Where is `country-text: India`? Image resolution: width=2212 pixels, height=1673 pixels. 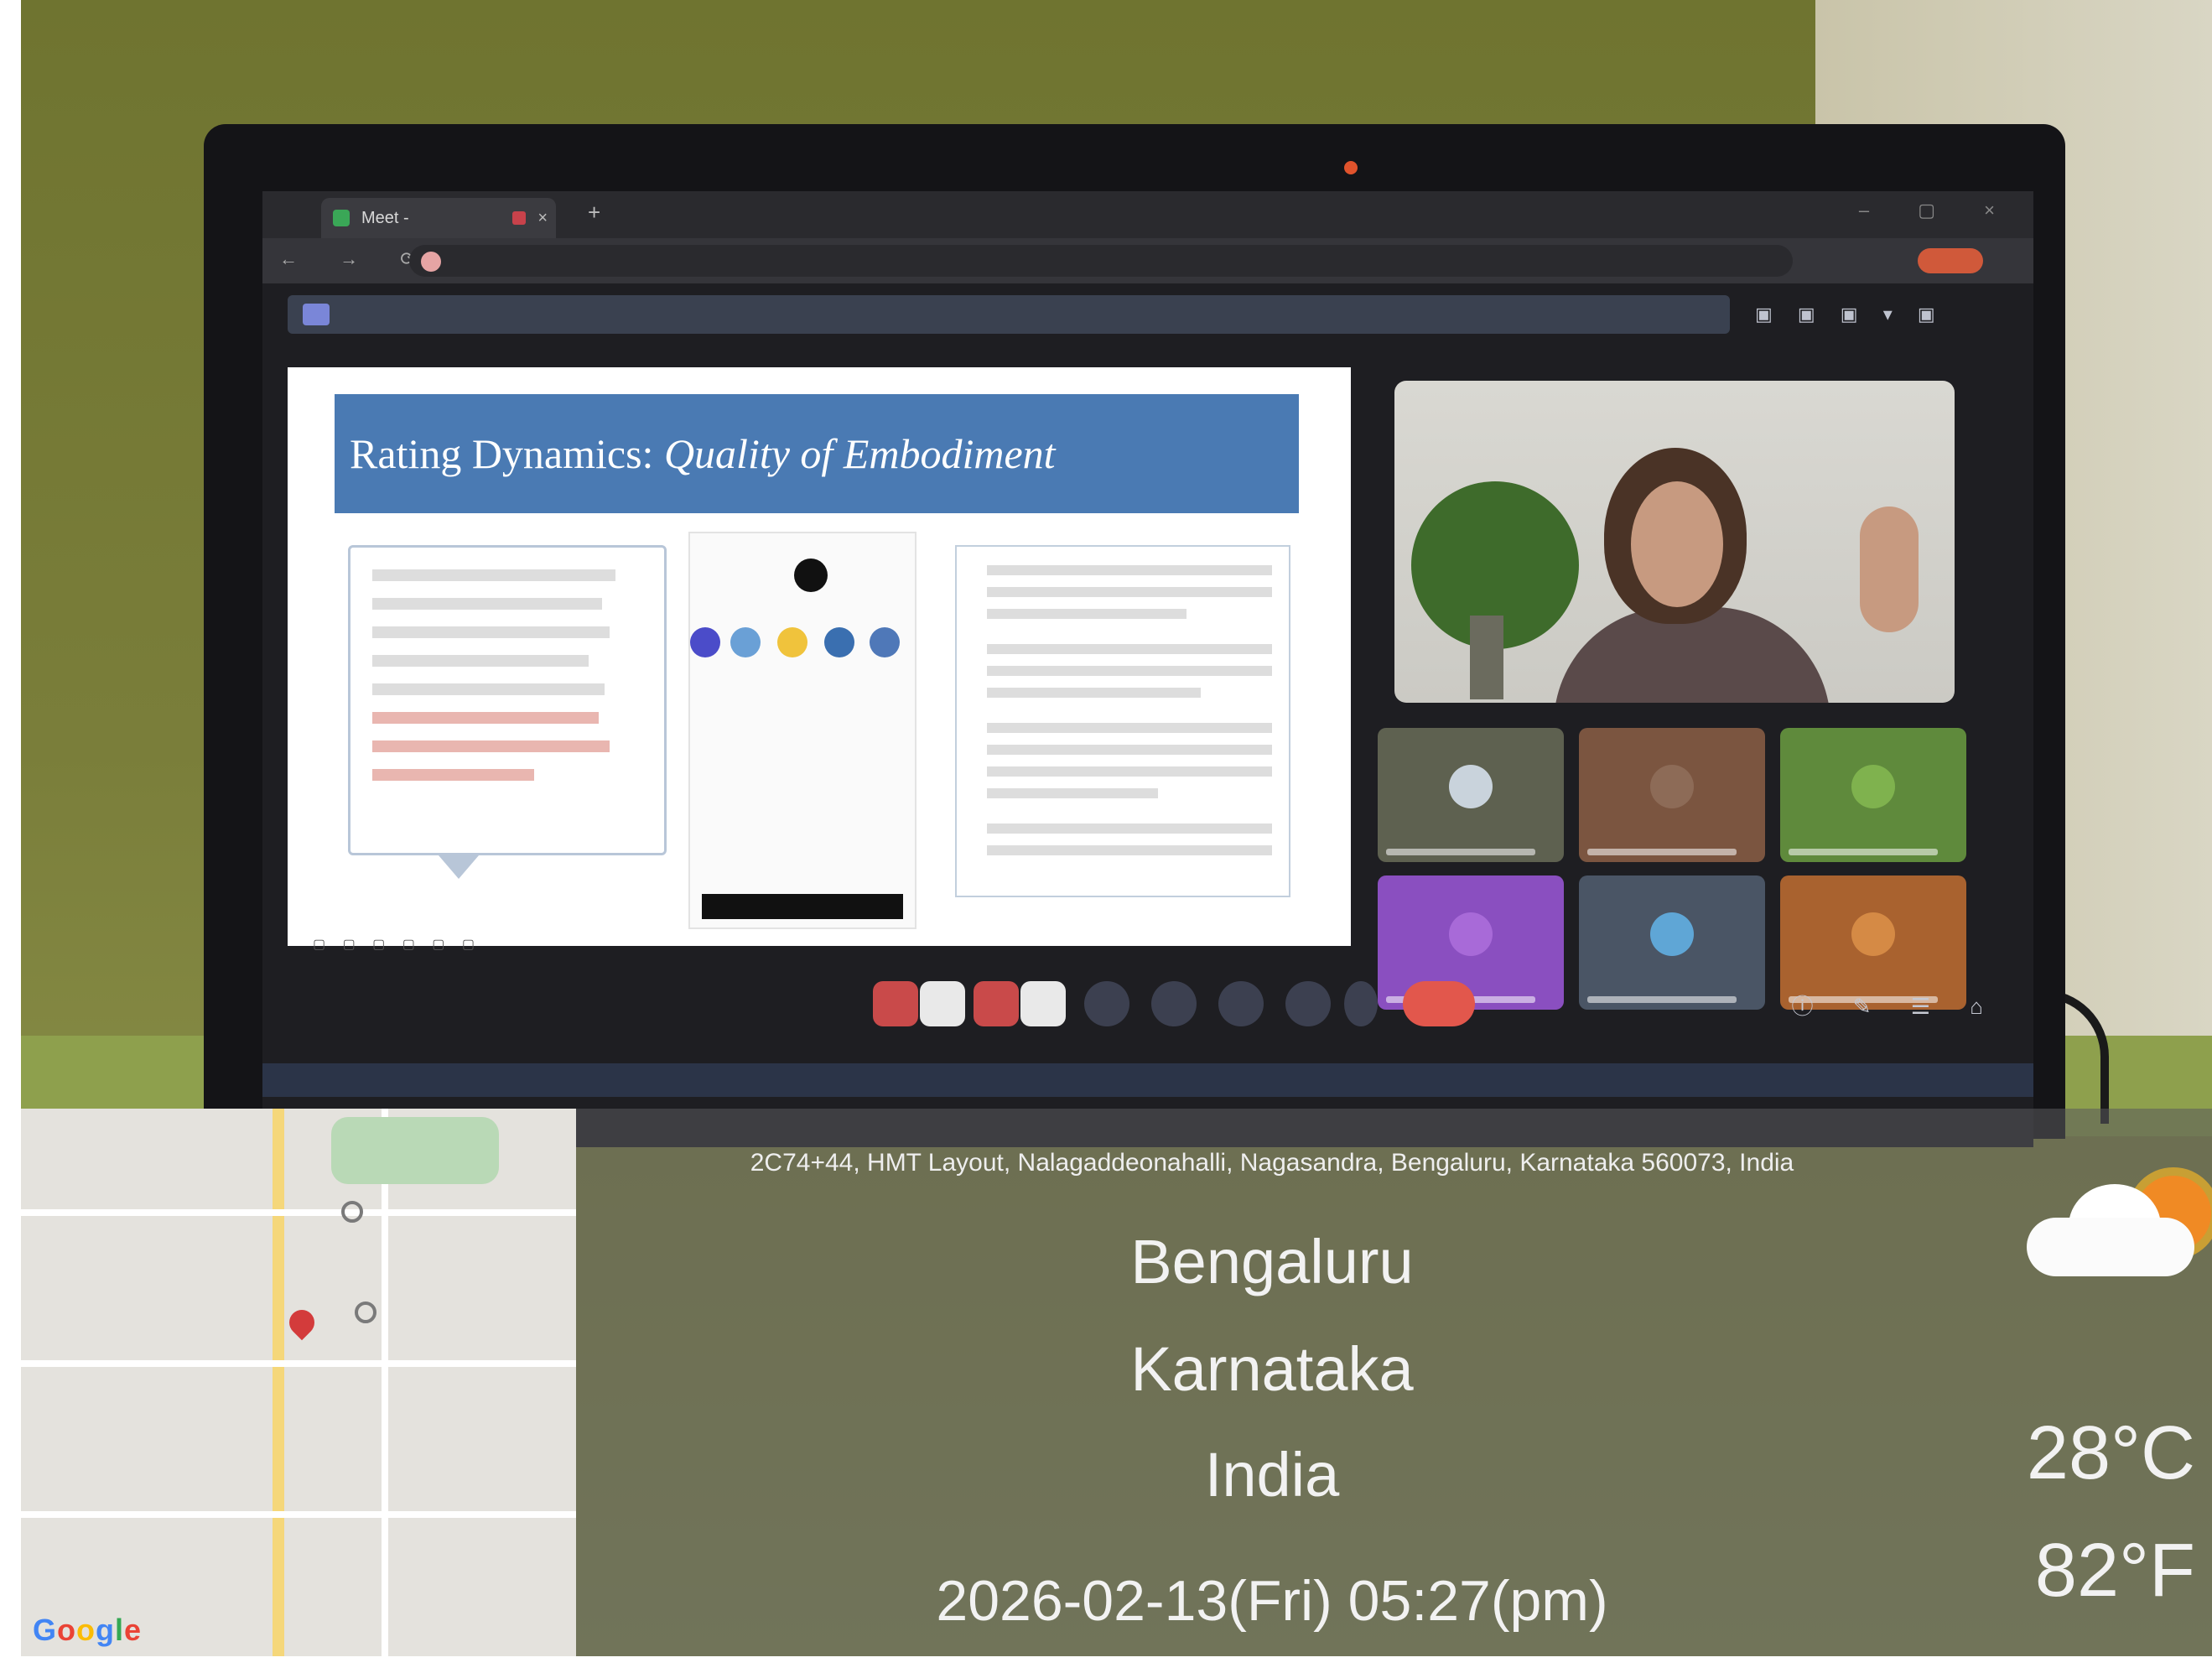
country-text: India is located at coordinates (1272, 1474).